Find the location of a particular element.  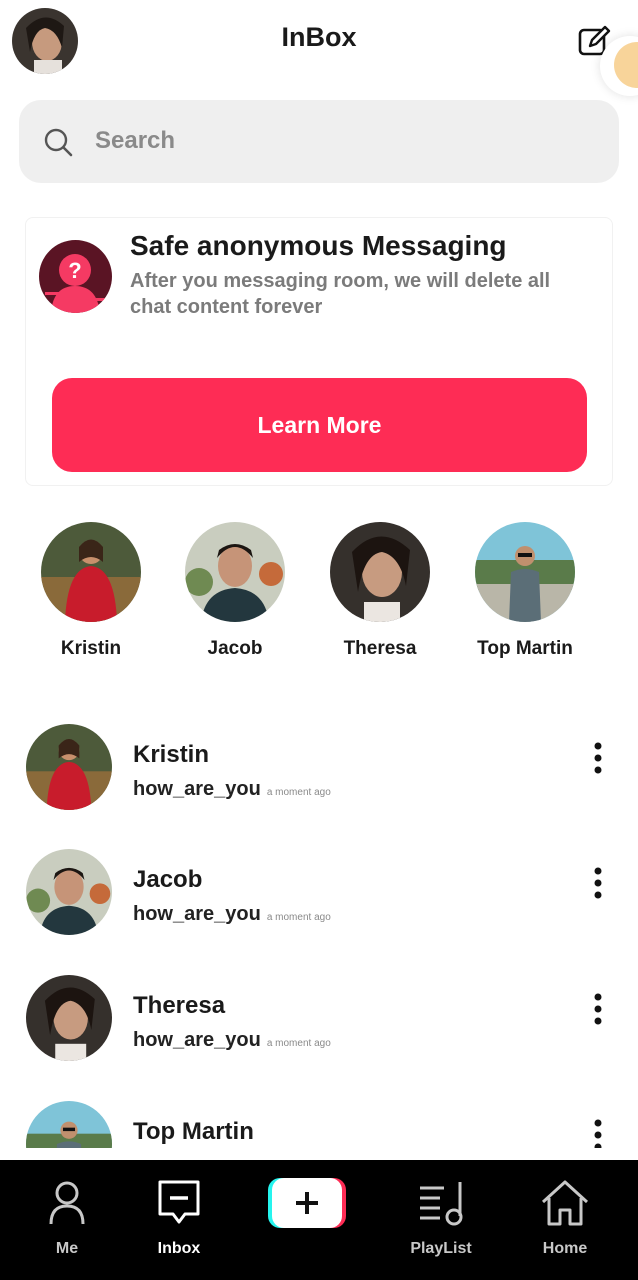

nav-item-playlist: PlayList is located at coordinates (441, 1220).